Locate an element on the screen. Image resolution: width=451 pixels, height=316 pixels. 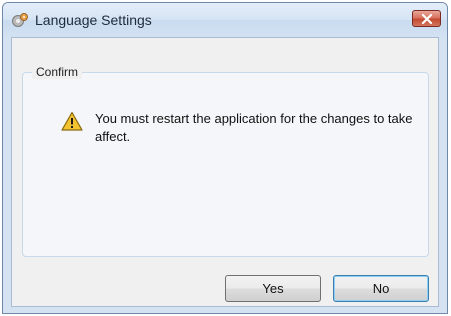
groupbox-legend: Confirm is located at coordinates (57, 72).